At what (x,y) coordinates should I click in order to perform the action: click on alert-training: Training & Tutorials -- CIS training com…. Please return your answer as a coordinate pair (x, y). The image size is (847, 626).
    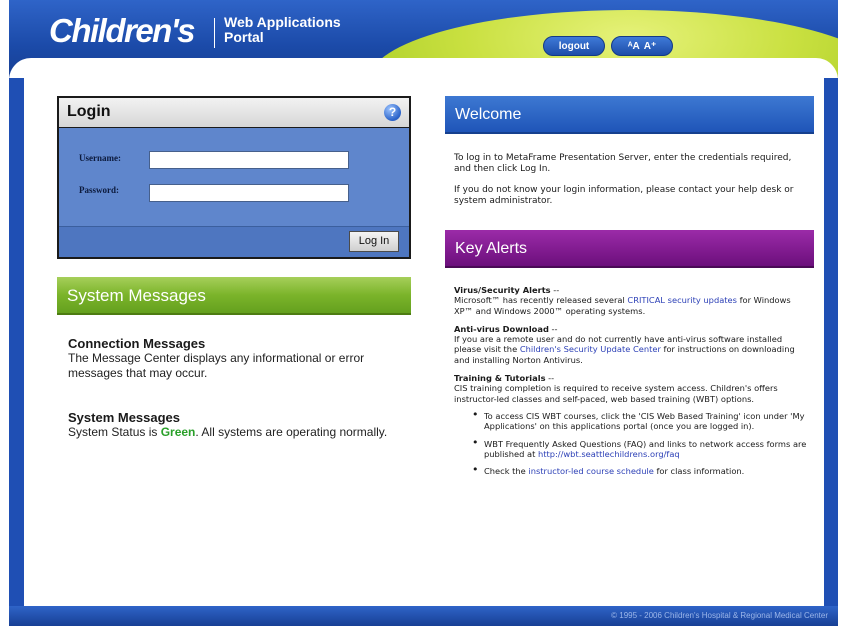
    Looking at the image, I should click on (631, 424).